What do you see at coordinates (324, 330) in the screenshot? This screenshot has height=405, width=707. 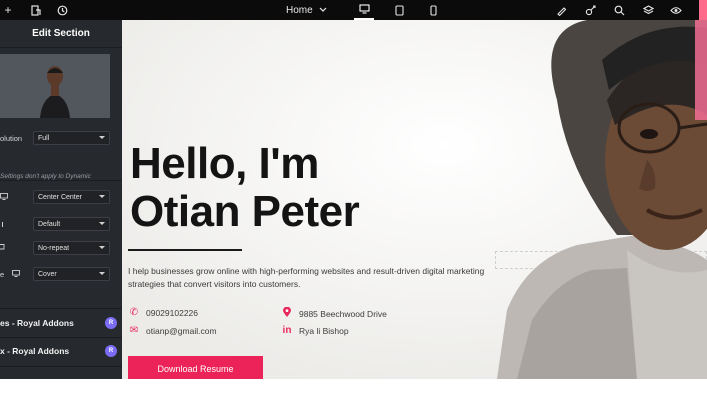 I see `linkedin-text: Rya li Bishop` at bounding box center [324, 330].